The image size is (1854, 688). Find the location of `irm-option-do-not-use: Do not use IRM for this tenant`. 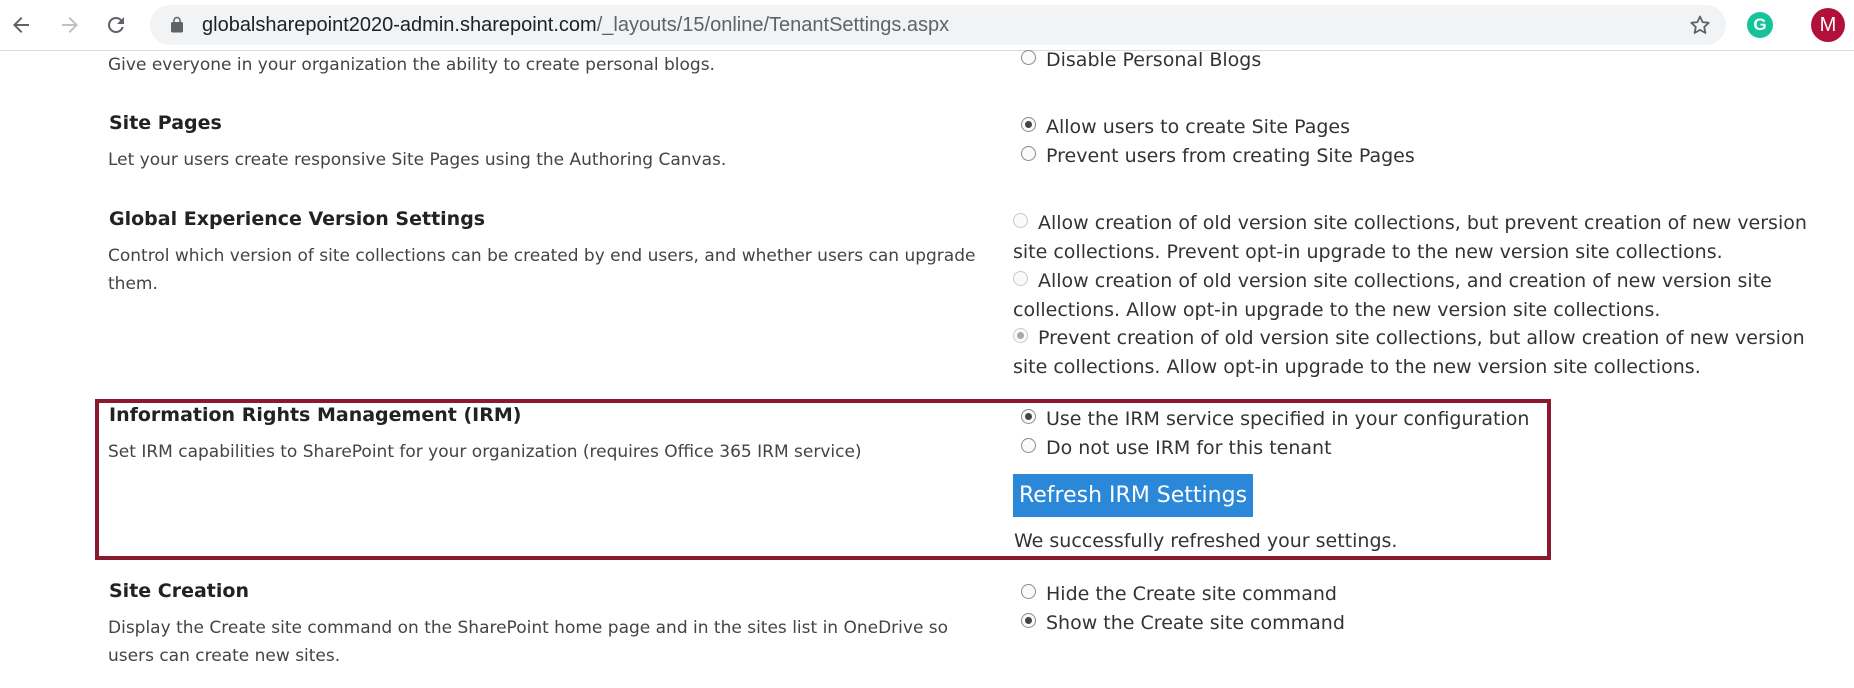

irm-option-do-not-use: Do not use IRM for this tenant is located at coordinates (1176, 448).